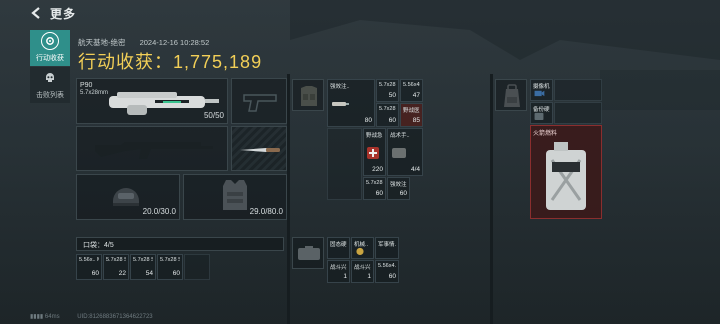 Image resolution: width=720 pixels, height=324 pixels. I want to click on knife-icon, so click(260, 150).